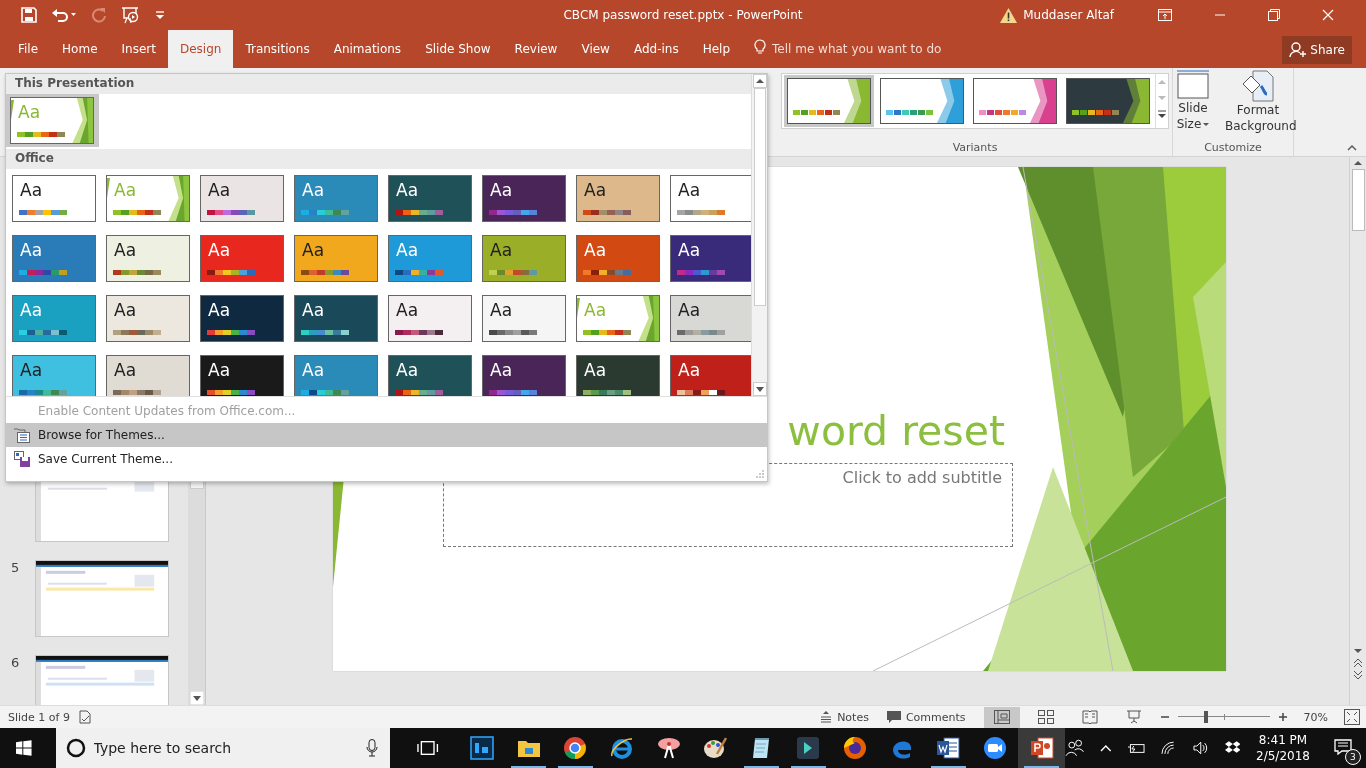  I want to click on box-icon, so click(1232, 748).